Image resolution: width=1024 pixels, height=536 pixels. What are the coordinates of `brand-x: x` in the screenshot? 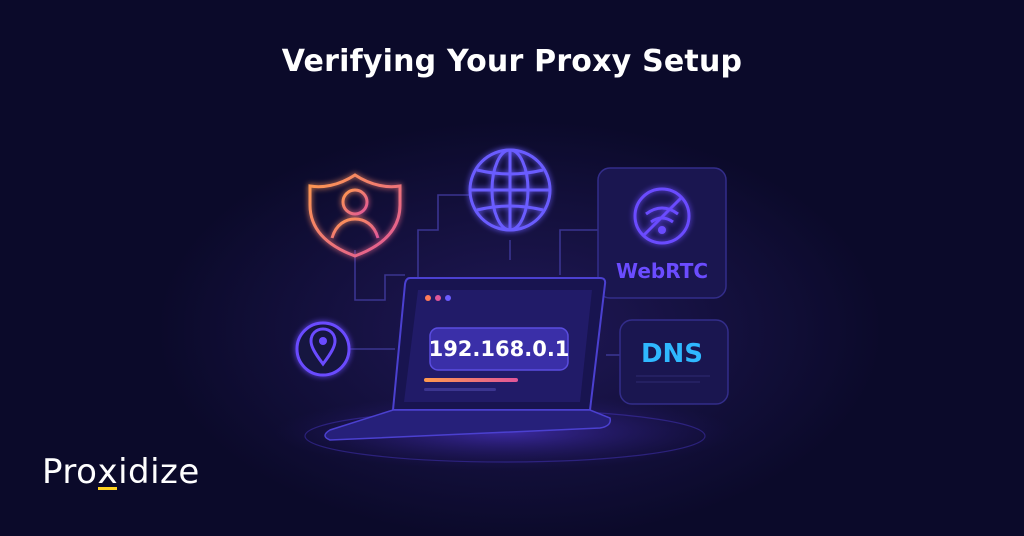 It's located at (107, 472).